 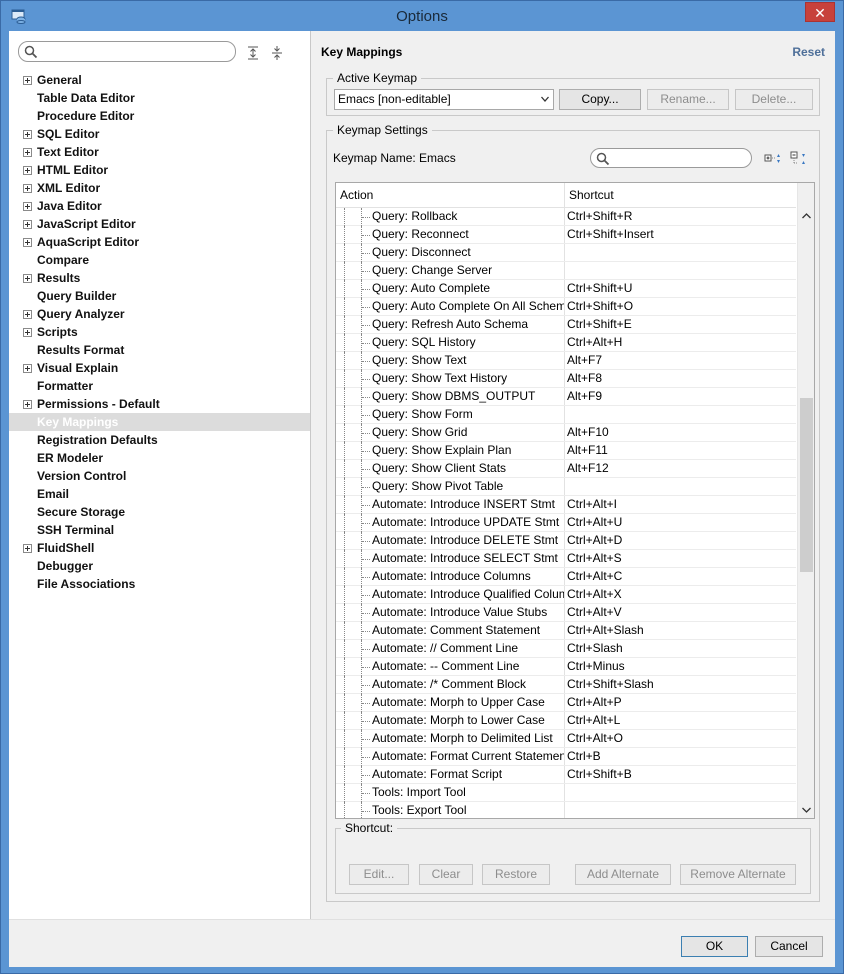 I want to click on table-row: Automate: Morph to Upper Case Ctrl+Alt+P, so click(x=566, y=703).